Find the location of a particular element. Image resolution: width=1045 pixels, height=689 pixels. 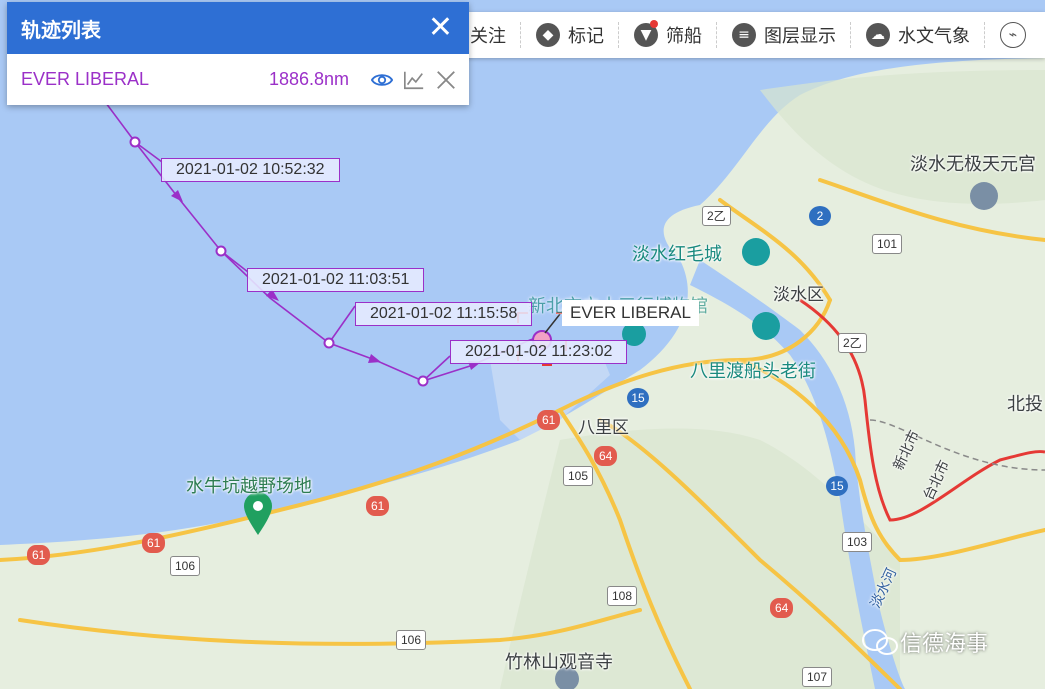

toolbar-filter-button: ▼ 筛船 is located at coordinates (668, 35).